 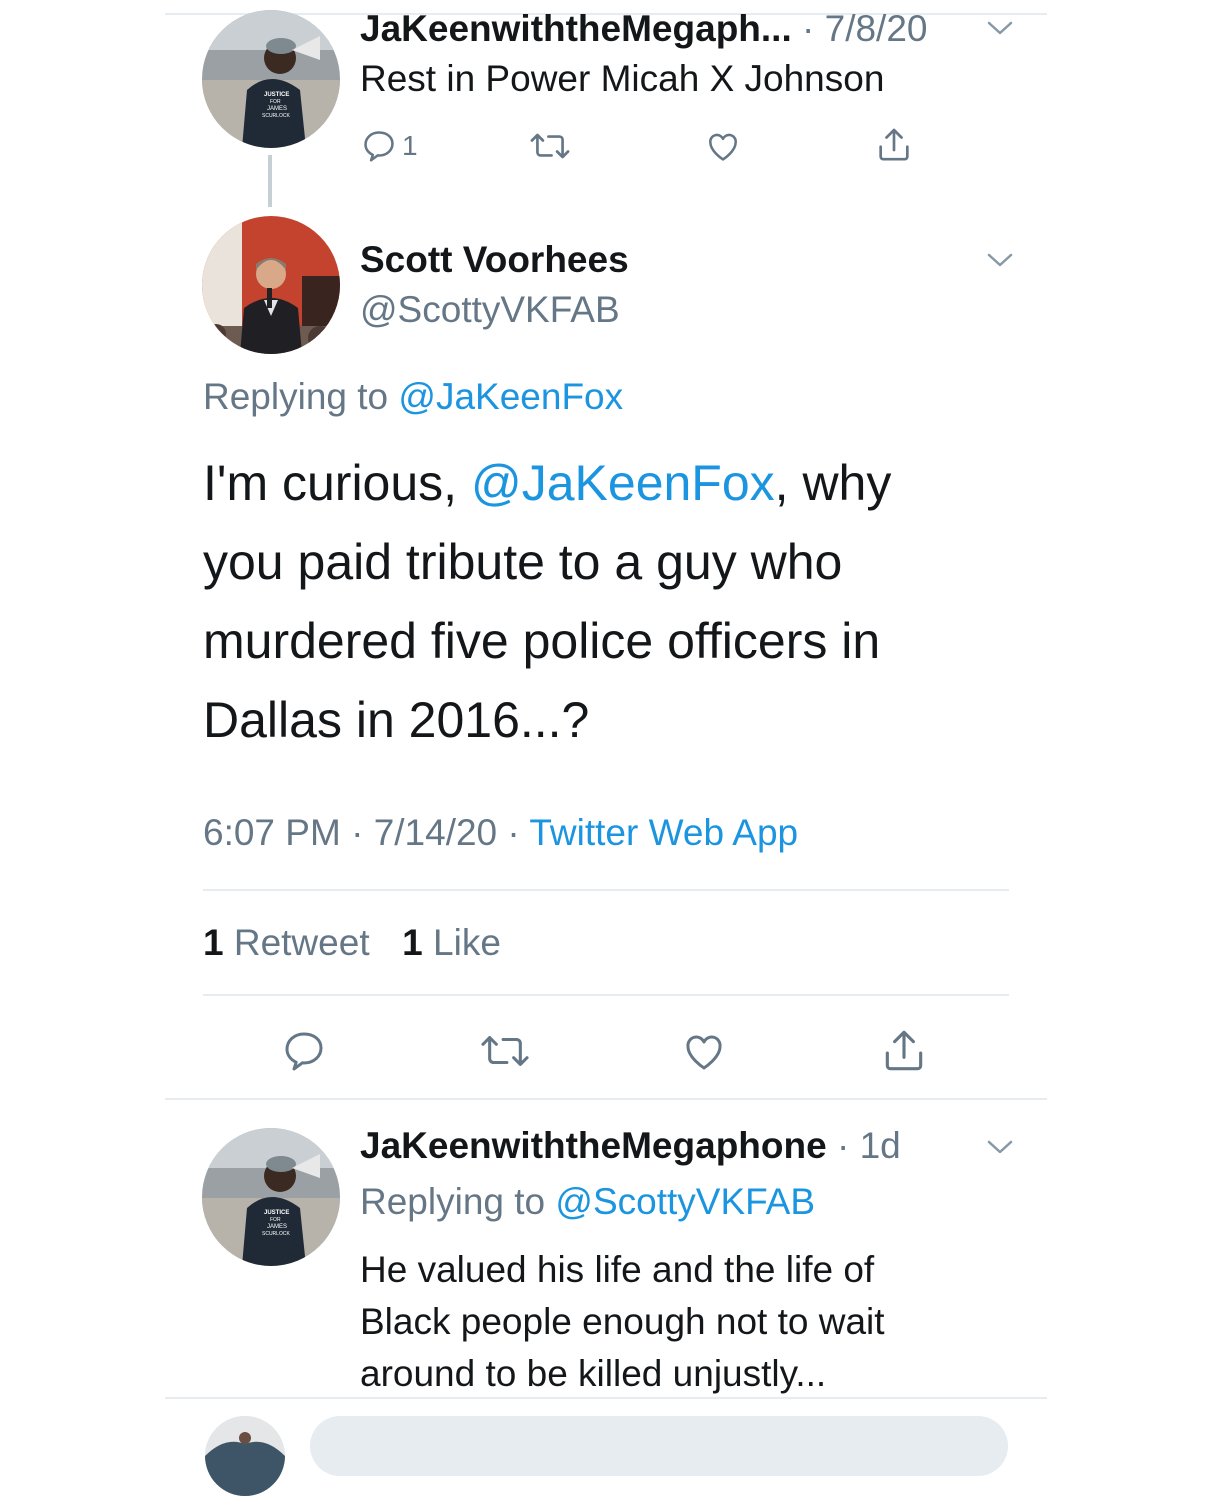 I want to click on parent-header: JaKeenwiththeMegaph... · 7/8/20, so click(x=644, y=28).